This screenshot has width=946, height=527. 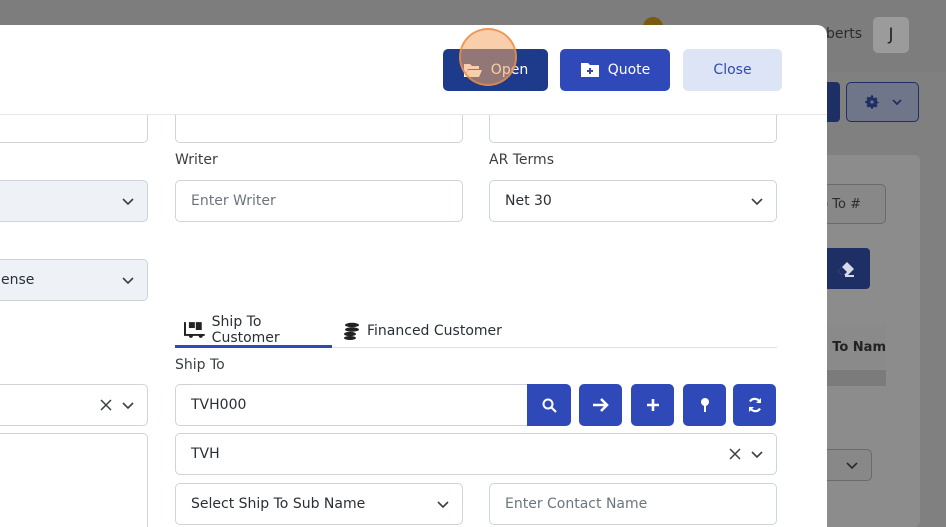 What do you see at coordinates (205, 454) in the screenshot?
I see `ship-to-name-value: TVH` at bounding box center [205, 454].